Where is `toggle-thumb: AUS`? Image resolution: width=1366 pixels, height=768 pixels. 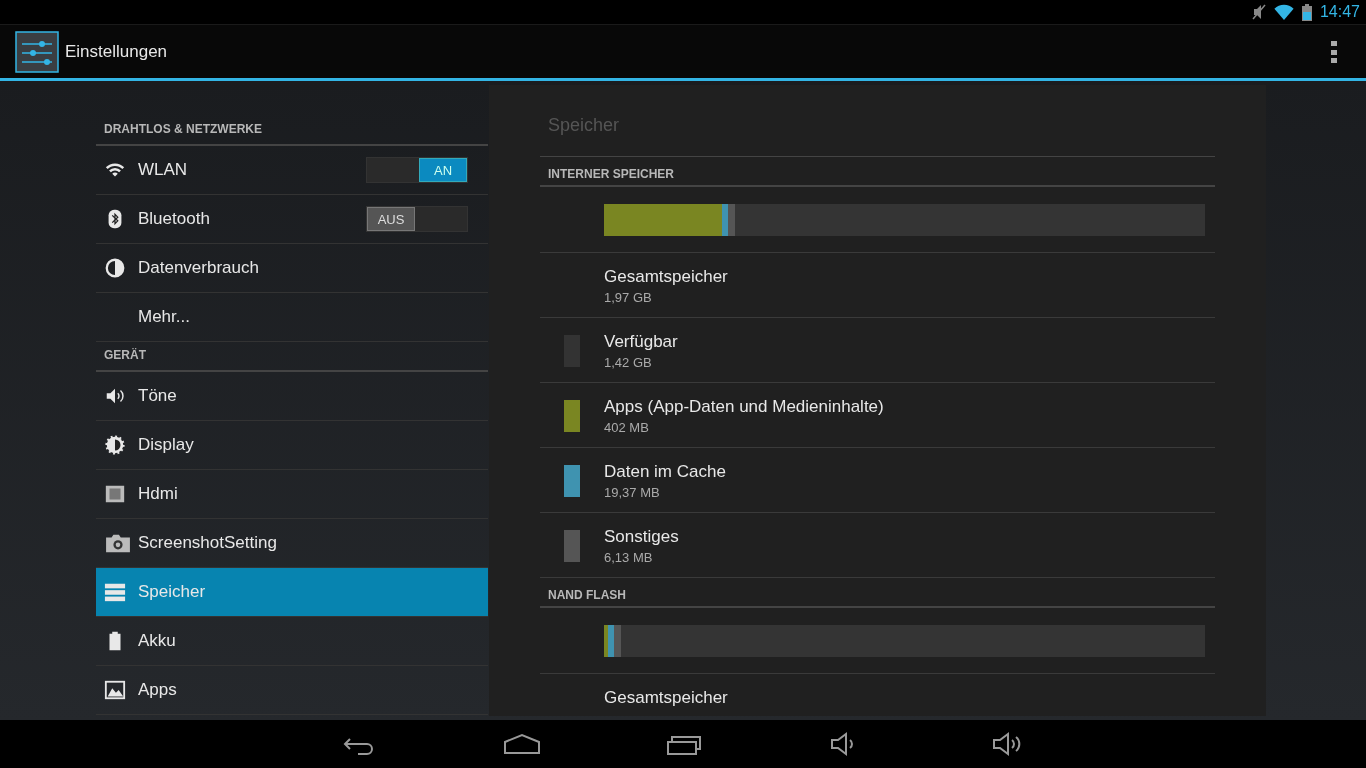
toggle-thumb: AUS is located at coordinates (391, 219).